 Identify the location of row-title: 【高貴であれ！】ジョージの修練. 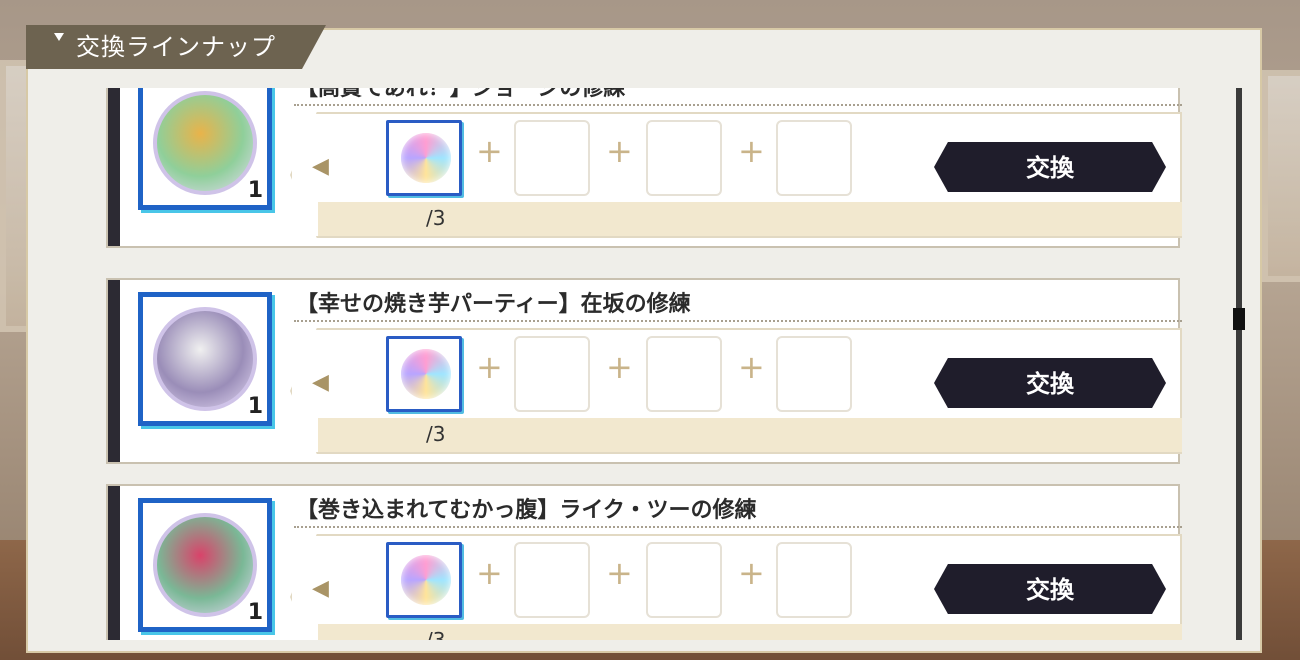
(461, 94).